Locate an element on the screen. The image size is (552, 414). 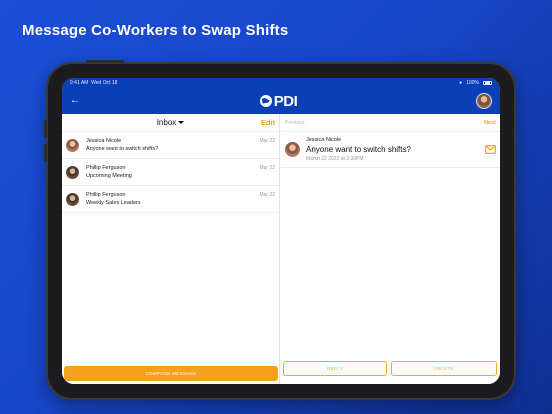
tablet-top-button is located at coordinates (105, 61).